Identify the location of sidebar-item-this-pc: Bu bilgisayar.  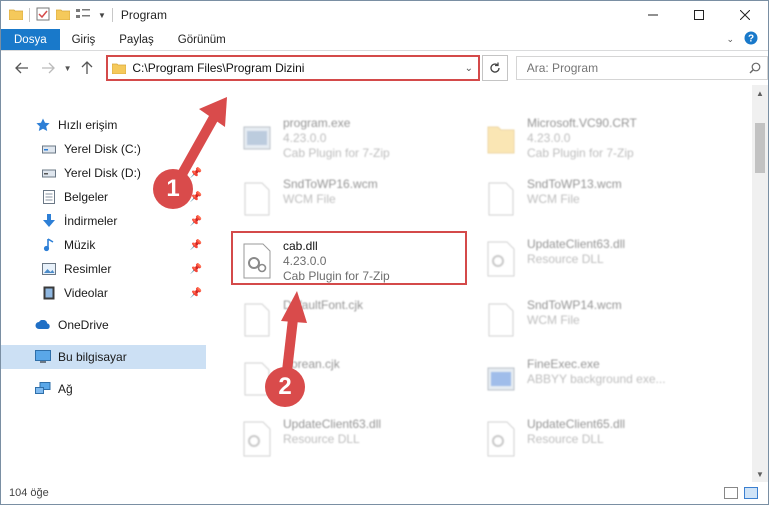
(103, 357).